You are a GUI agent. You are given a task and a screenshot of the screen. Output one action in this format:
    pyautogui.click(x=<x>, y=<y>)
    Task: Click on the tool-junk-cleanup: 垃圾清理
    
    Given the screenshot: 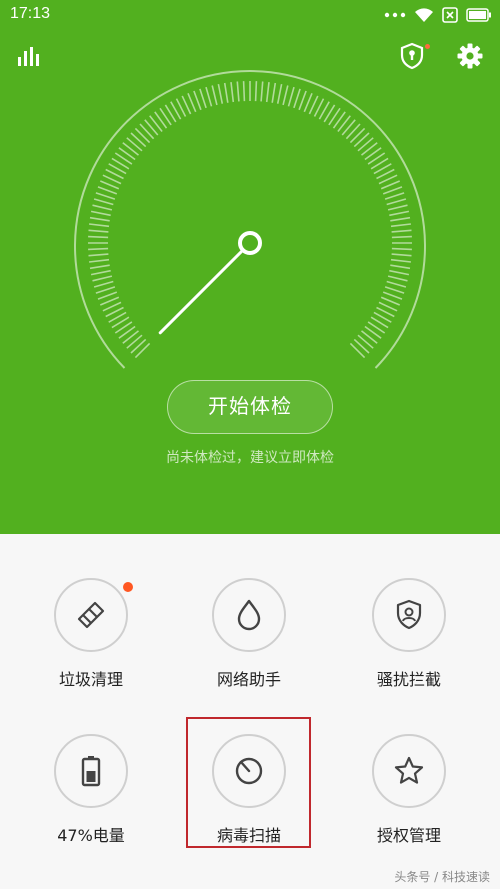 What is the action you would take?
    pyautogui.click(x=94, y=648)
    